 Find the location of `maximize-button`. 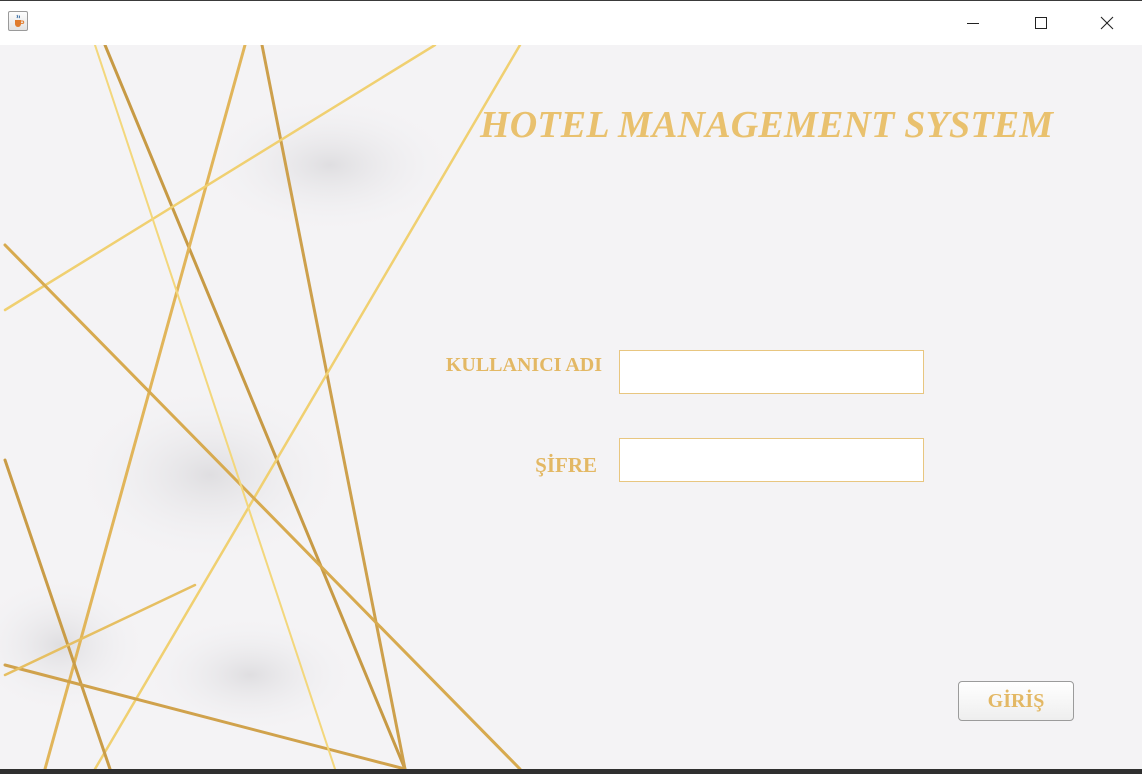

maximize-button is located at coordinates (1041, 23).